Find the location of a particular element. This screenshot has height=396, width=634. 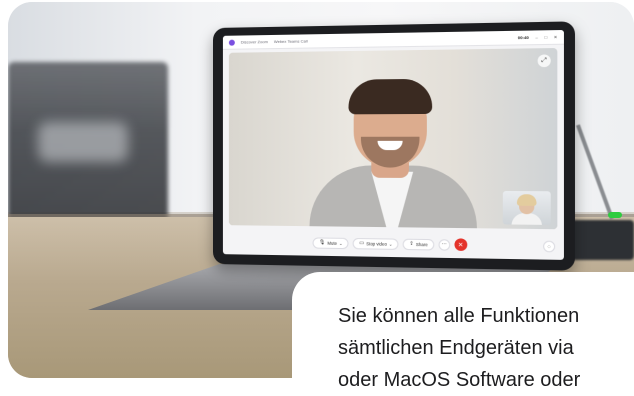

participant-hair is located at coordinates (390, 96).